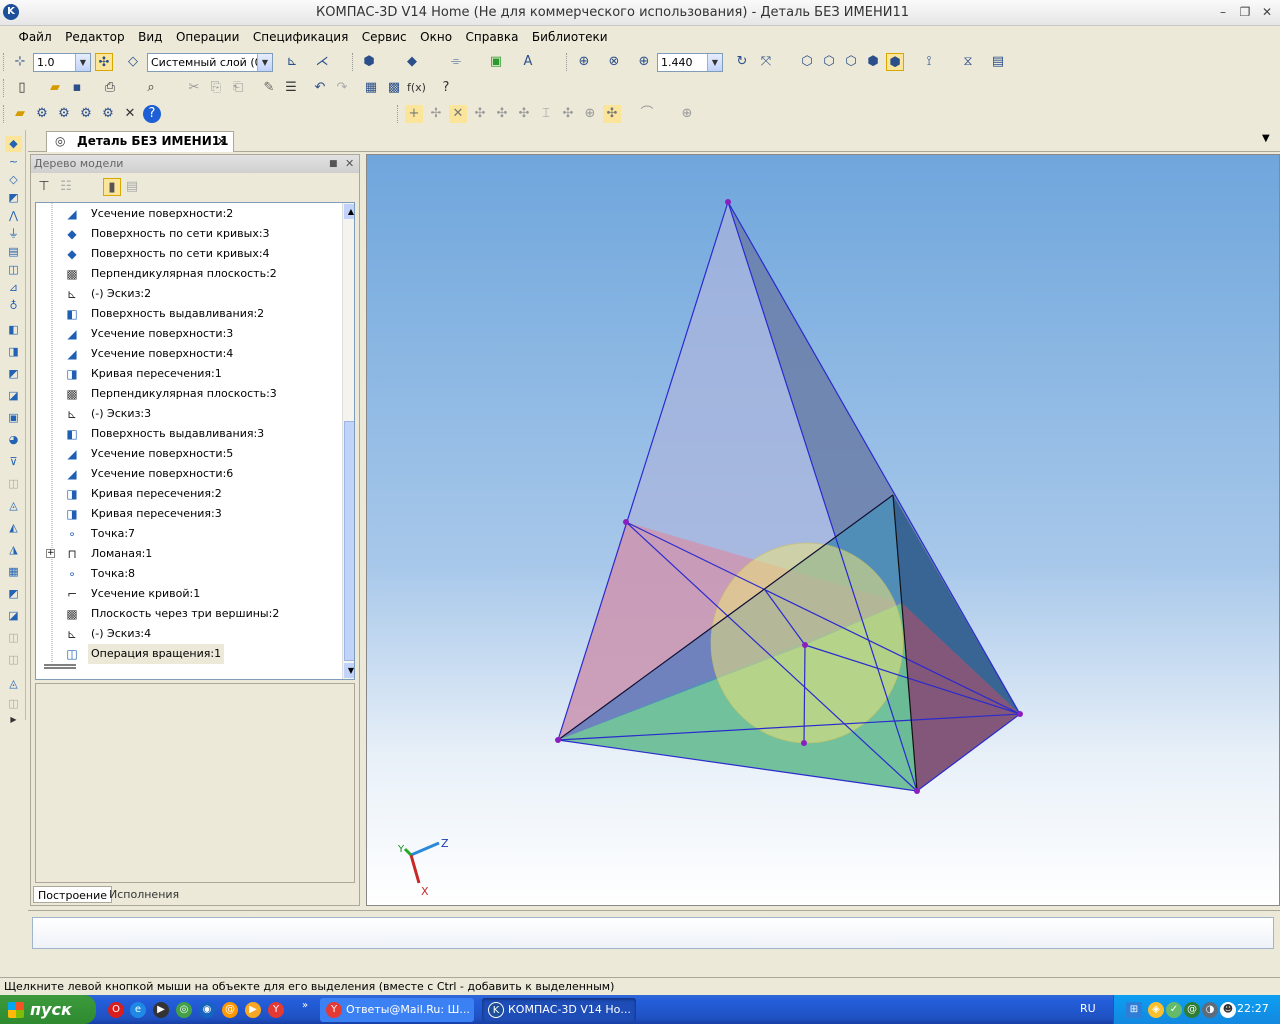 This screenshot has width=1280, height=1024. I want to click on close-tab-icon: ✕, so click(221, 141).